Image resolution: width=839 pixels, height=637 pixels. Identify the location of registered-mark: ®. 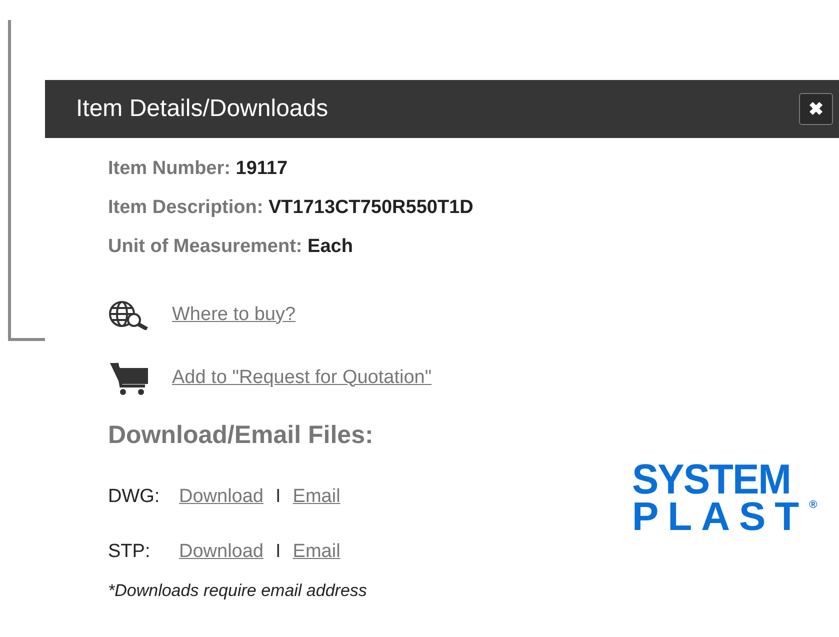
(813, 505).